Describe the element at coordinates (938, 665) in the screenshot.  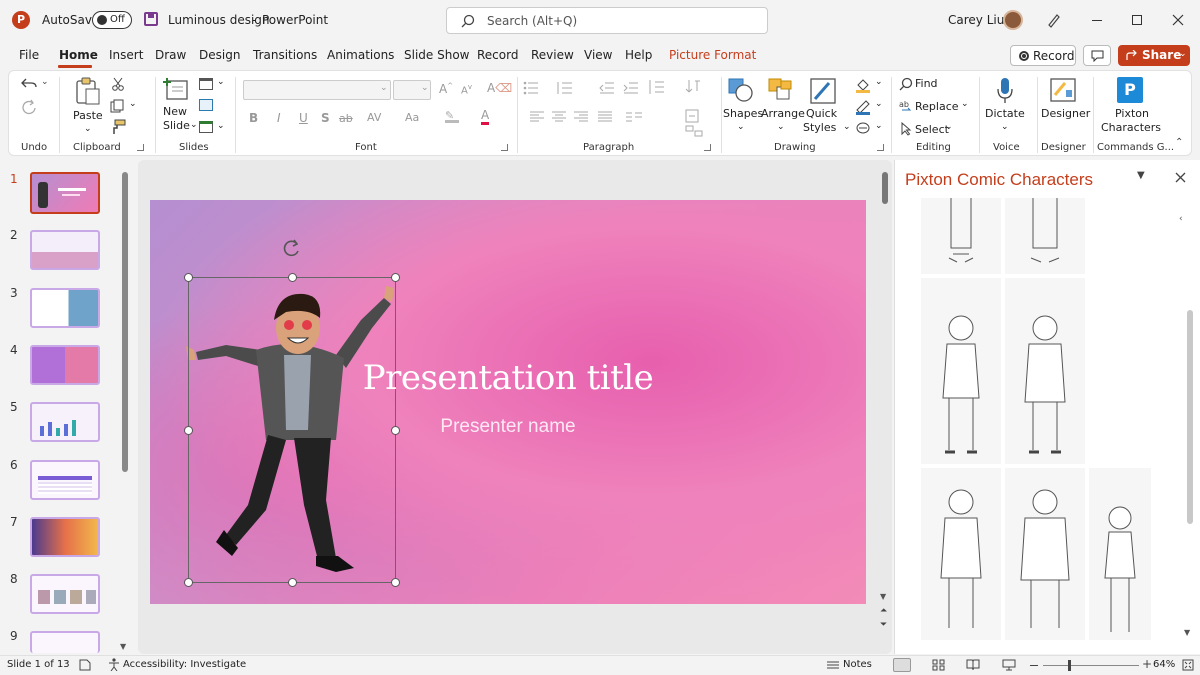
I see `slide-sorter-icon` at that location.